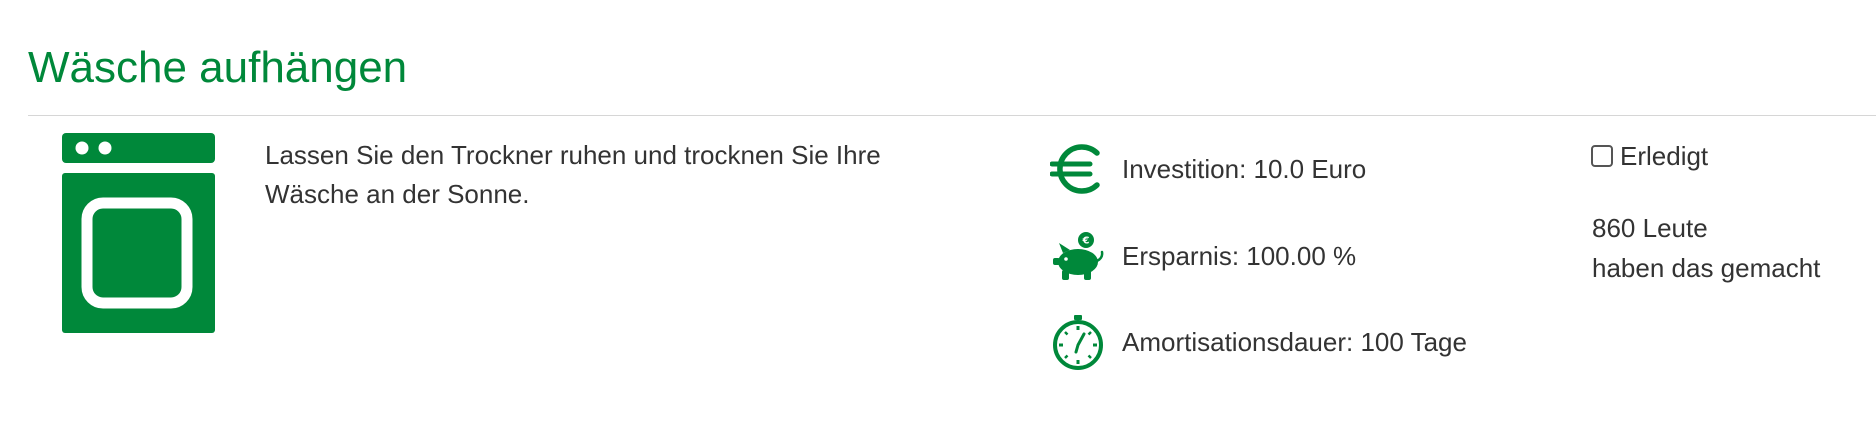  What do you see at coordinates (1244, 169) in the screenshot?
I see `investment-label: Investition: 10.0 Euro` at bounding box center [1244, 169].